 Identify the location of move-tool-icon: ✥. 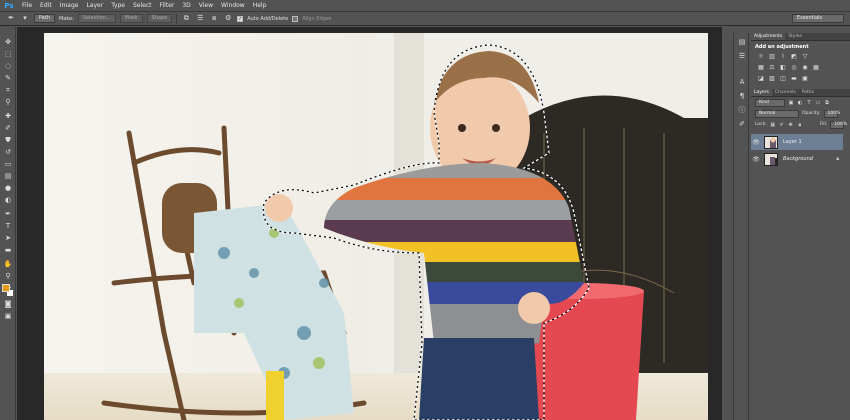
(8, 42).